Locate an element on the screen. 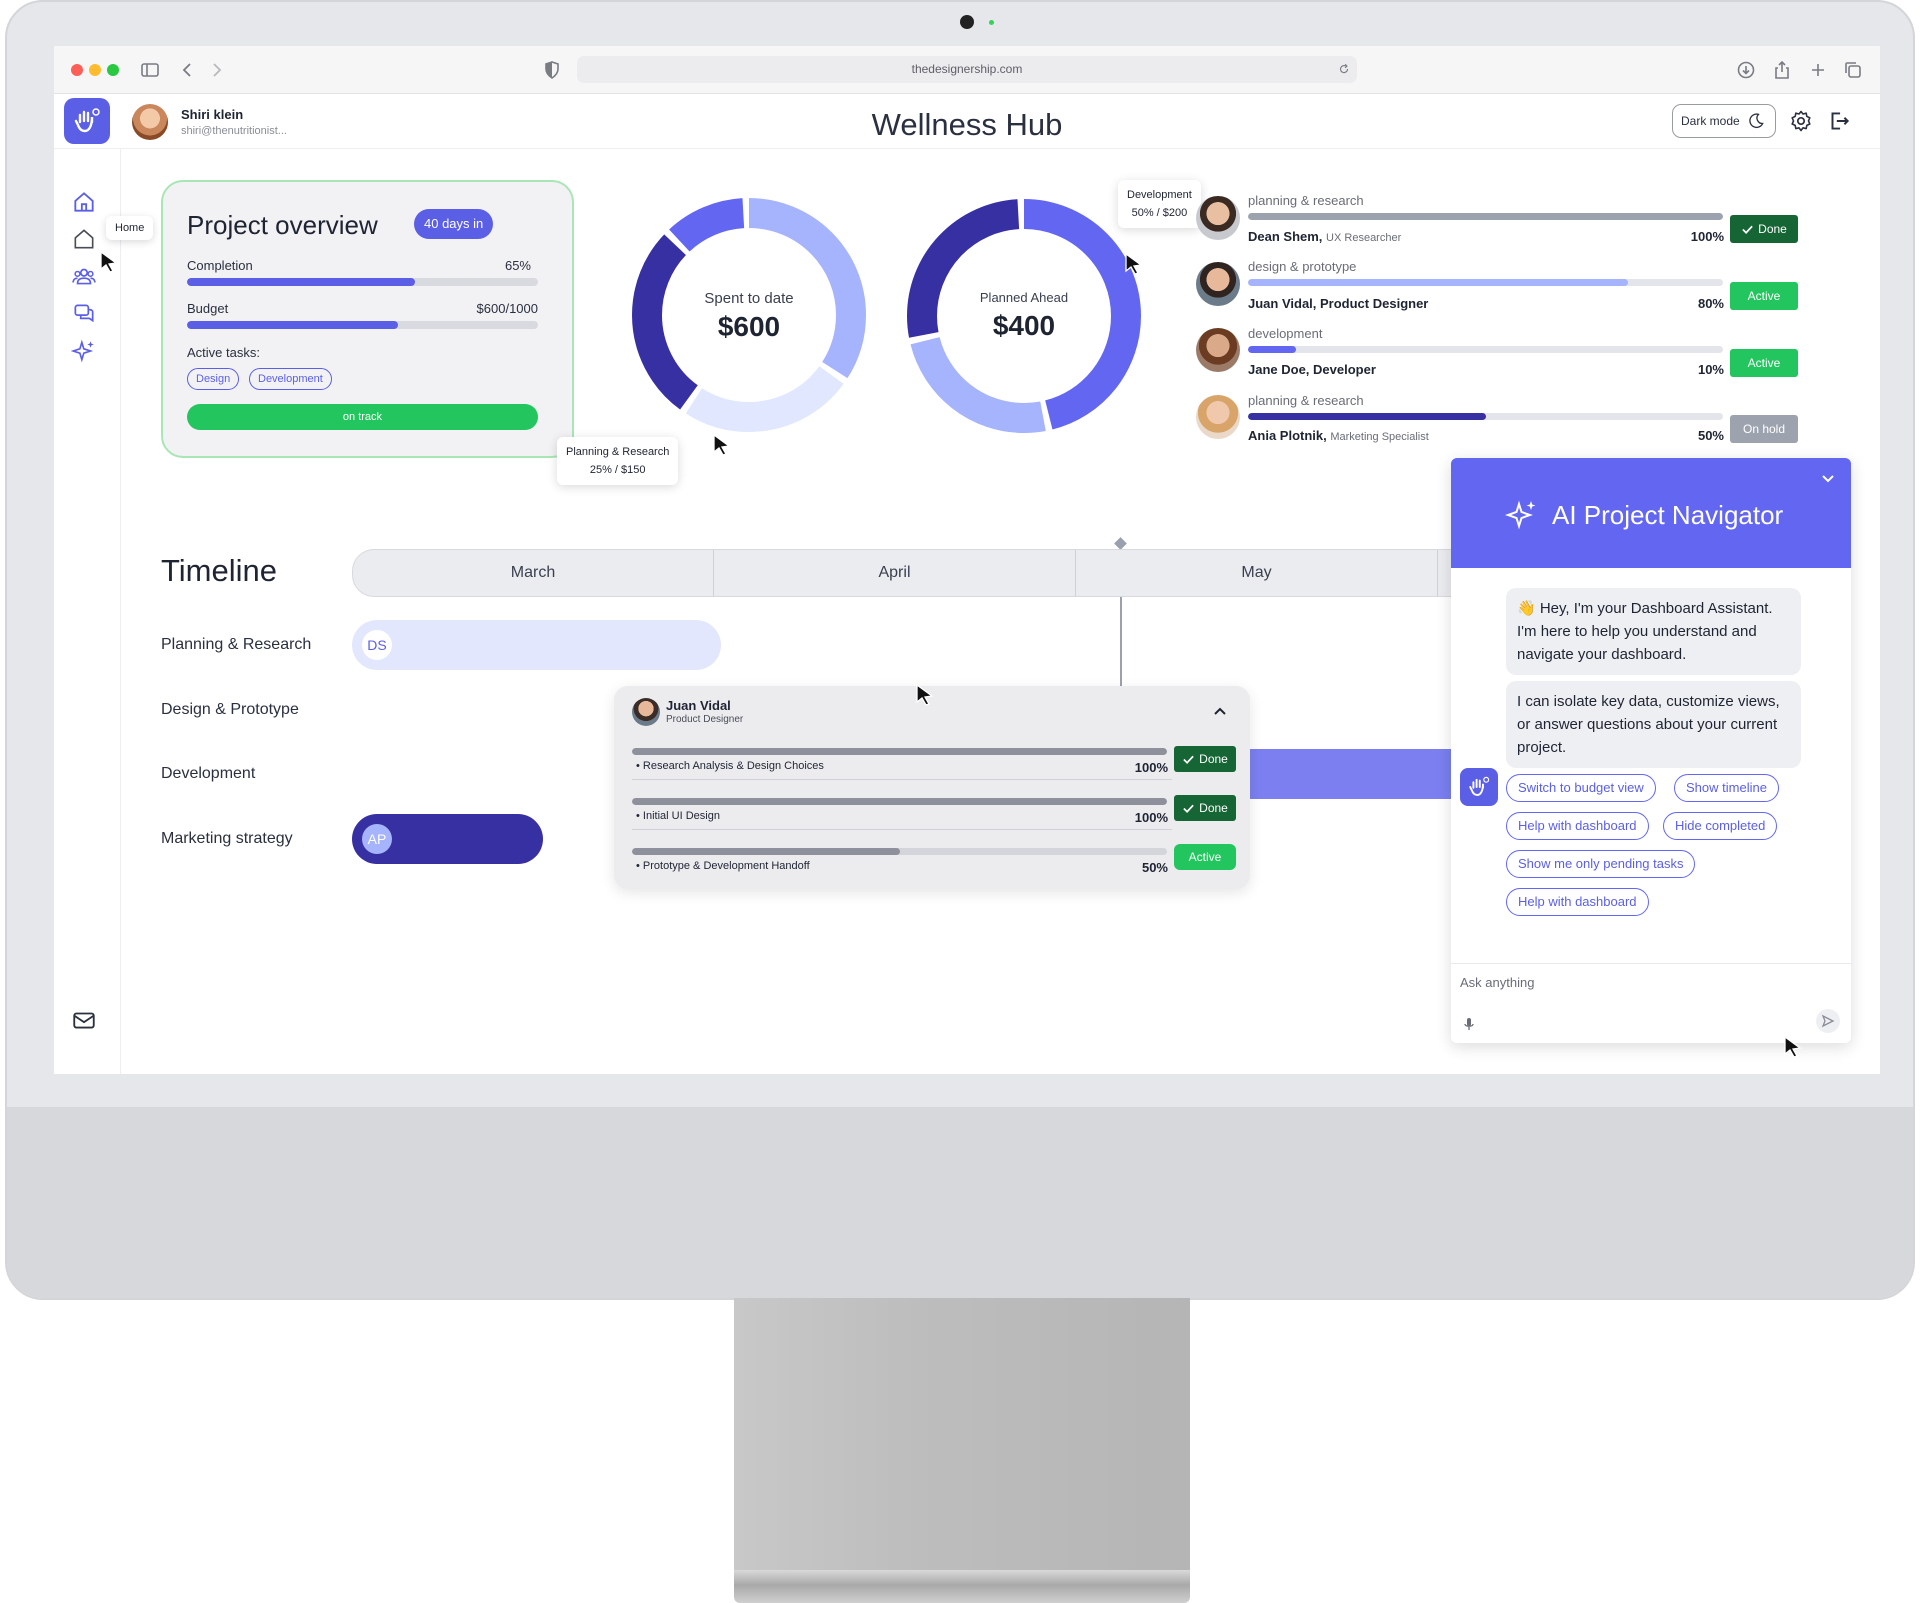 Image resolution: width=1920 pixels, height=1603 pixels. url-text: thedesignership.com is located at coordinates (967, 69).